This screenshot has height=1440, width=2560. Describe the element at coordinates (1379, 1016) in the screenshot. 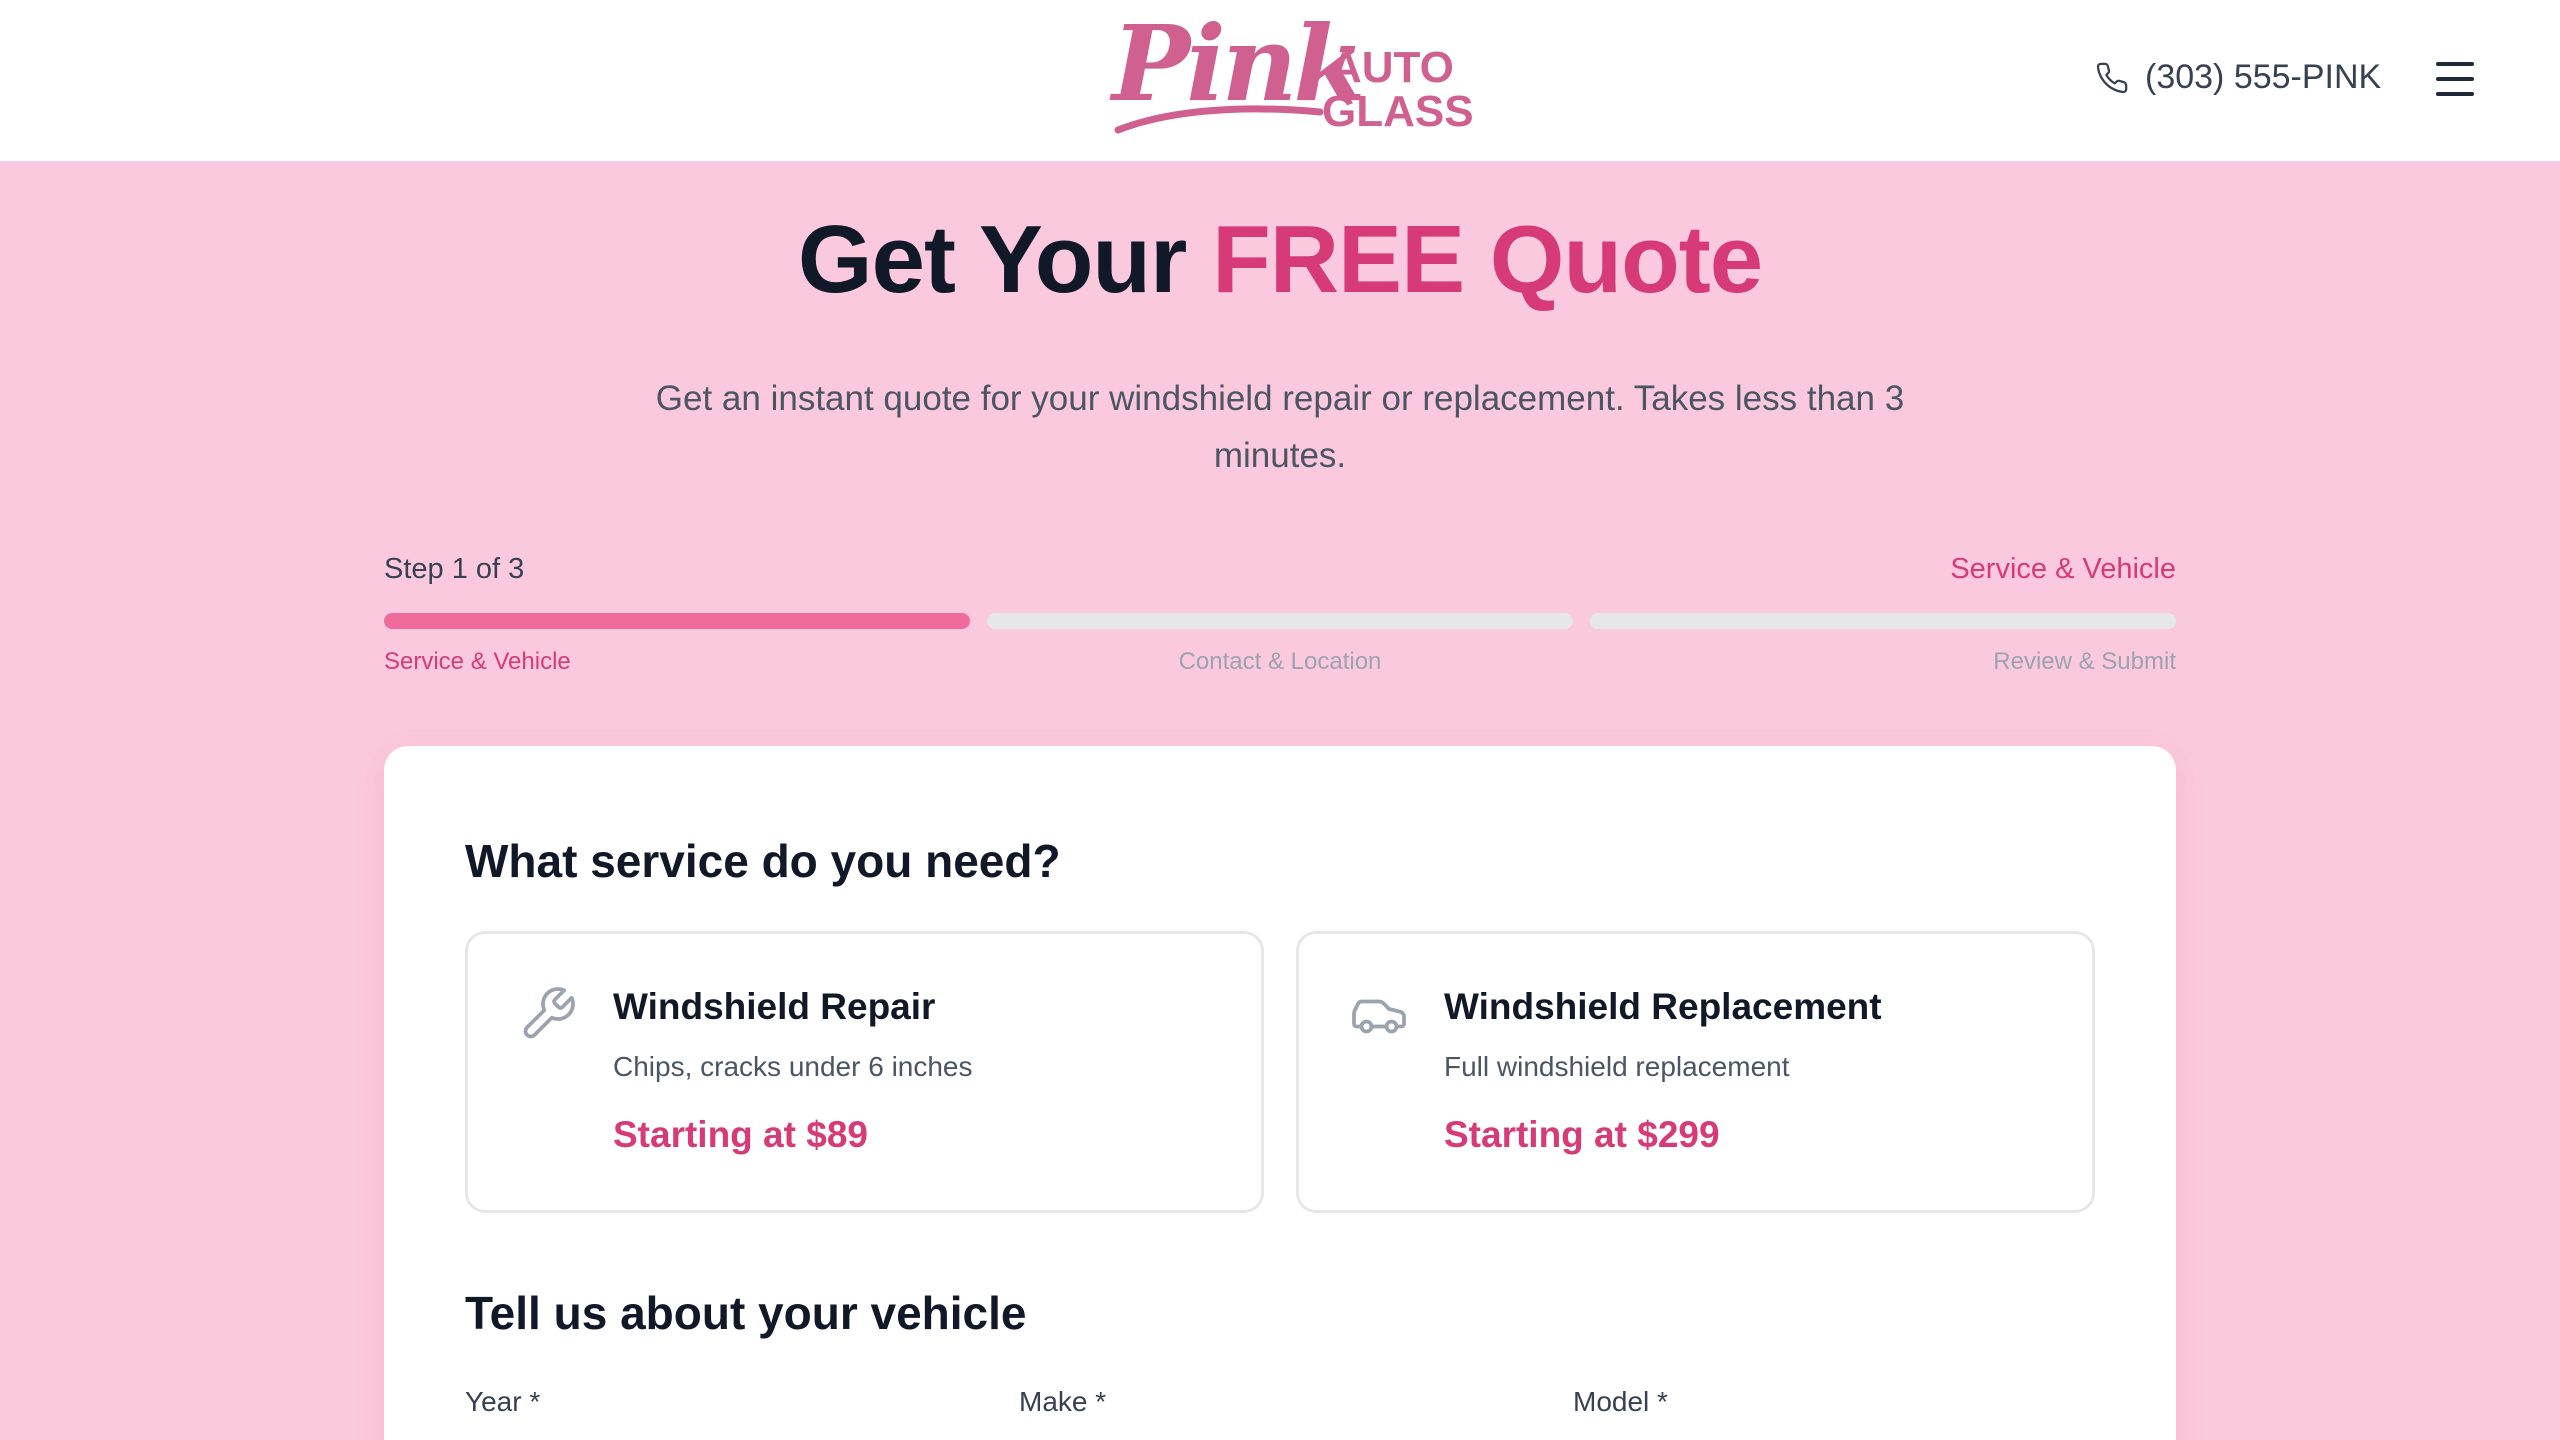

I see `car-icon` at that location.